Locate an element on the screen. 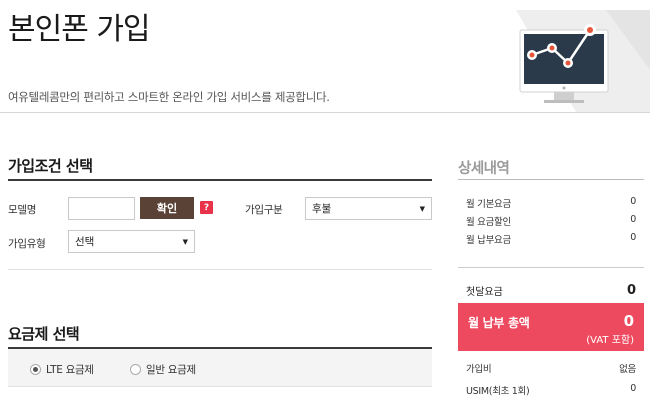 This screenshot has width=650, height=401. help-icon: ? is located at coordinates (206, 207).